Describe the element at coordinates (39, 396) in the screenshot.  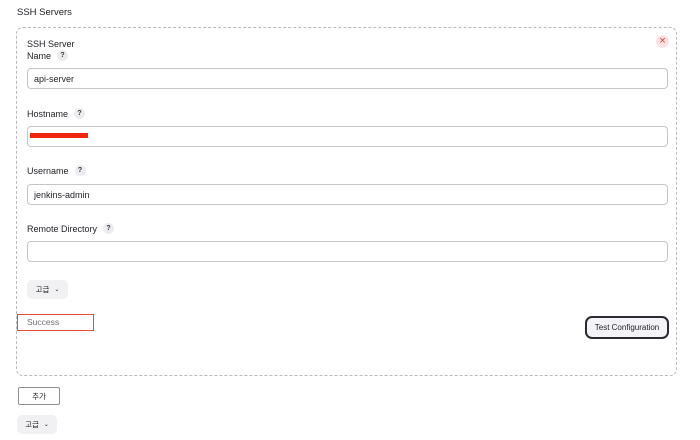
I see `add-button: 추가` at that location.